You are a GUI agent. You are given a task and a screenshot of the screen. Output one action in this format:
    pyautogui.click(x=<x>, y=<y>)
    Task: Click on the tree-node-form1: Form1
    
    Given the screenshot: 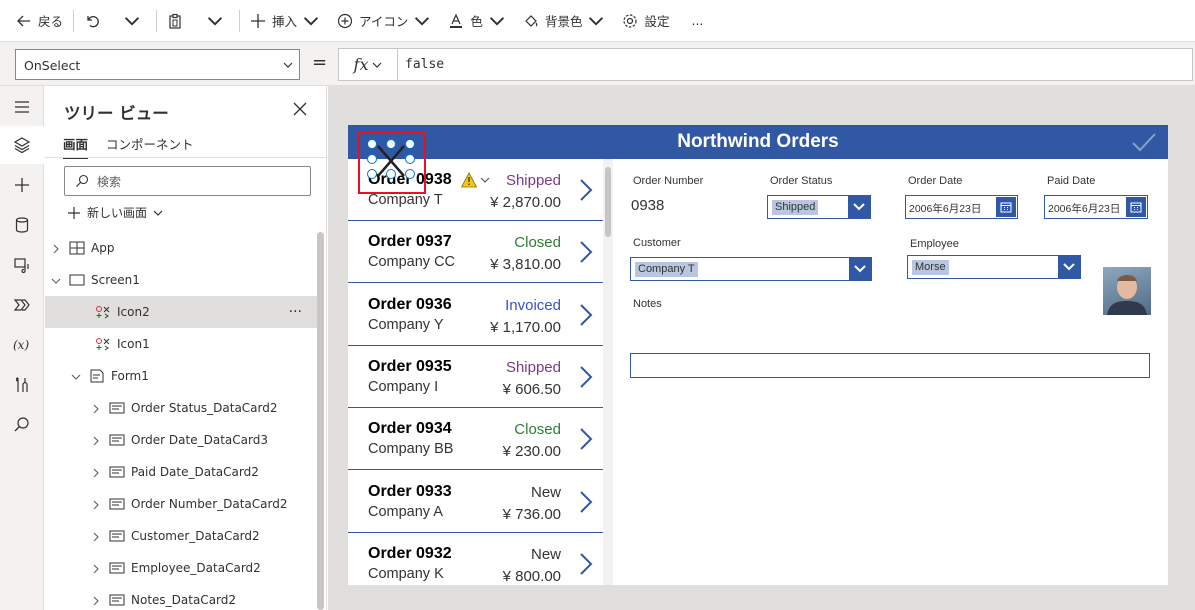 What is the action you would take?
    pyautogui.click(x=182, y=376)
    